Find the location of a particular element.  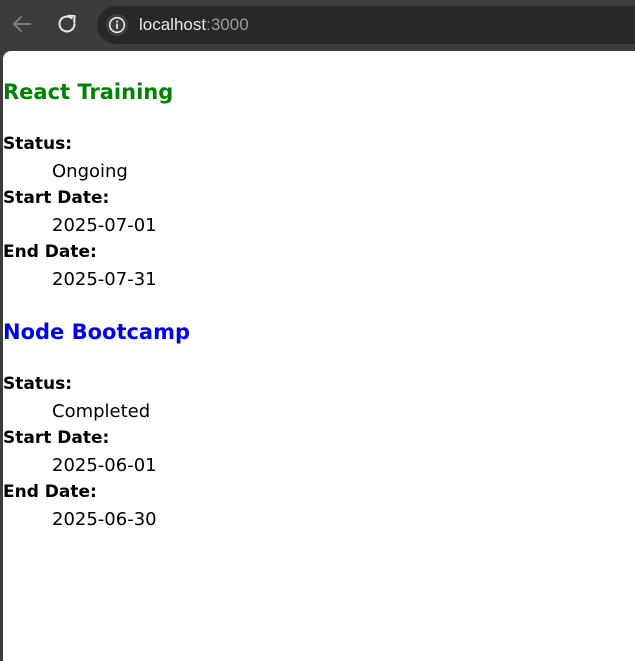

back-button is located at coordinates (22, 24).